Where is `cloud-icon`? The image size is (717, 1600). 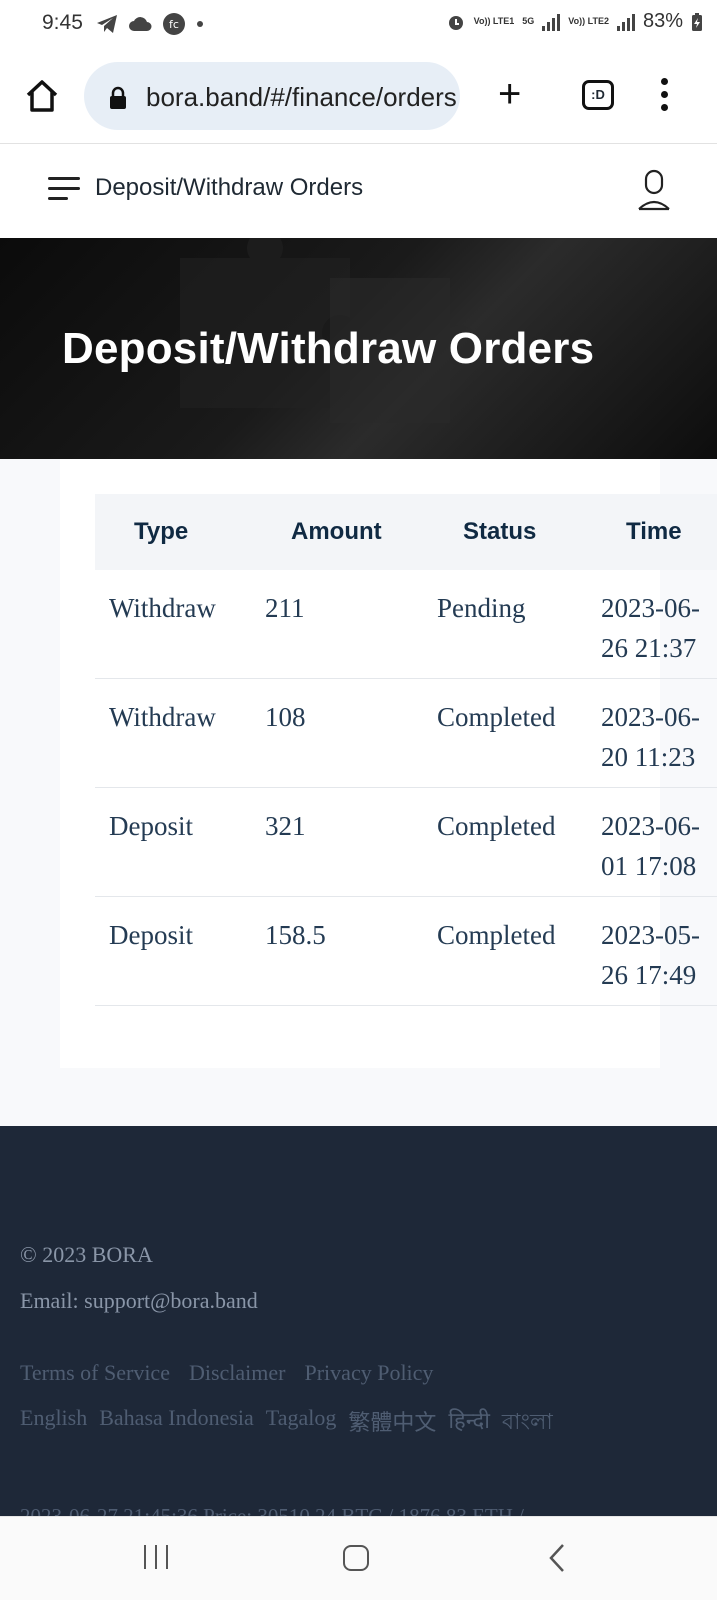
cloud-icon is located at coordinates (140, 24).